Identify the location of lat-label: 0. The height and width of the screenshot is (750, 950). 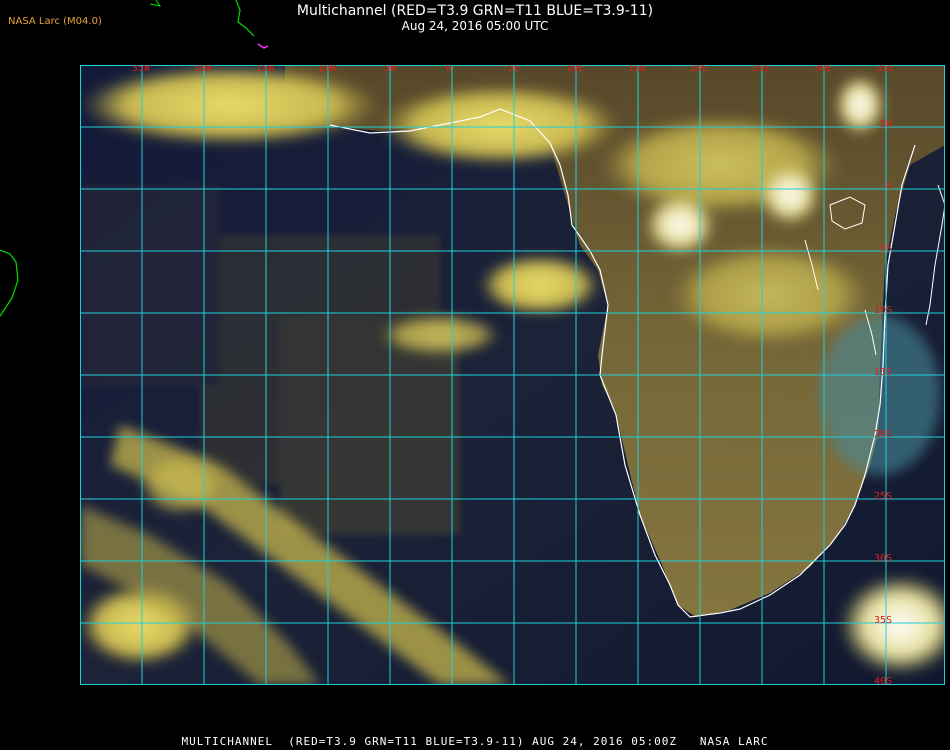
(889, 186).